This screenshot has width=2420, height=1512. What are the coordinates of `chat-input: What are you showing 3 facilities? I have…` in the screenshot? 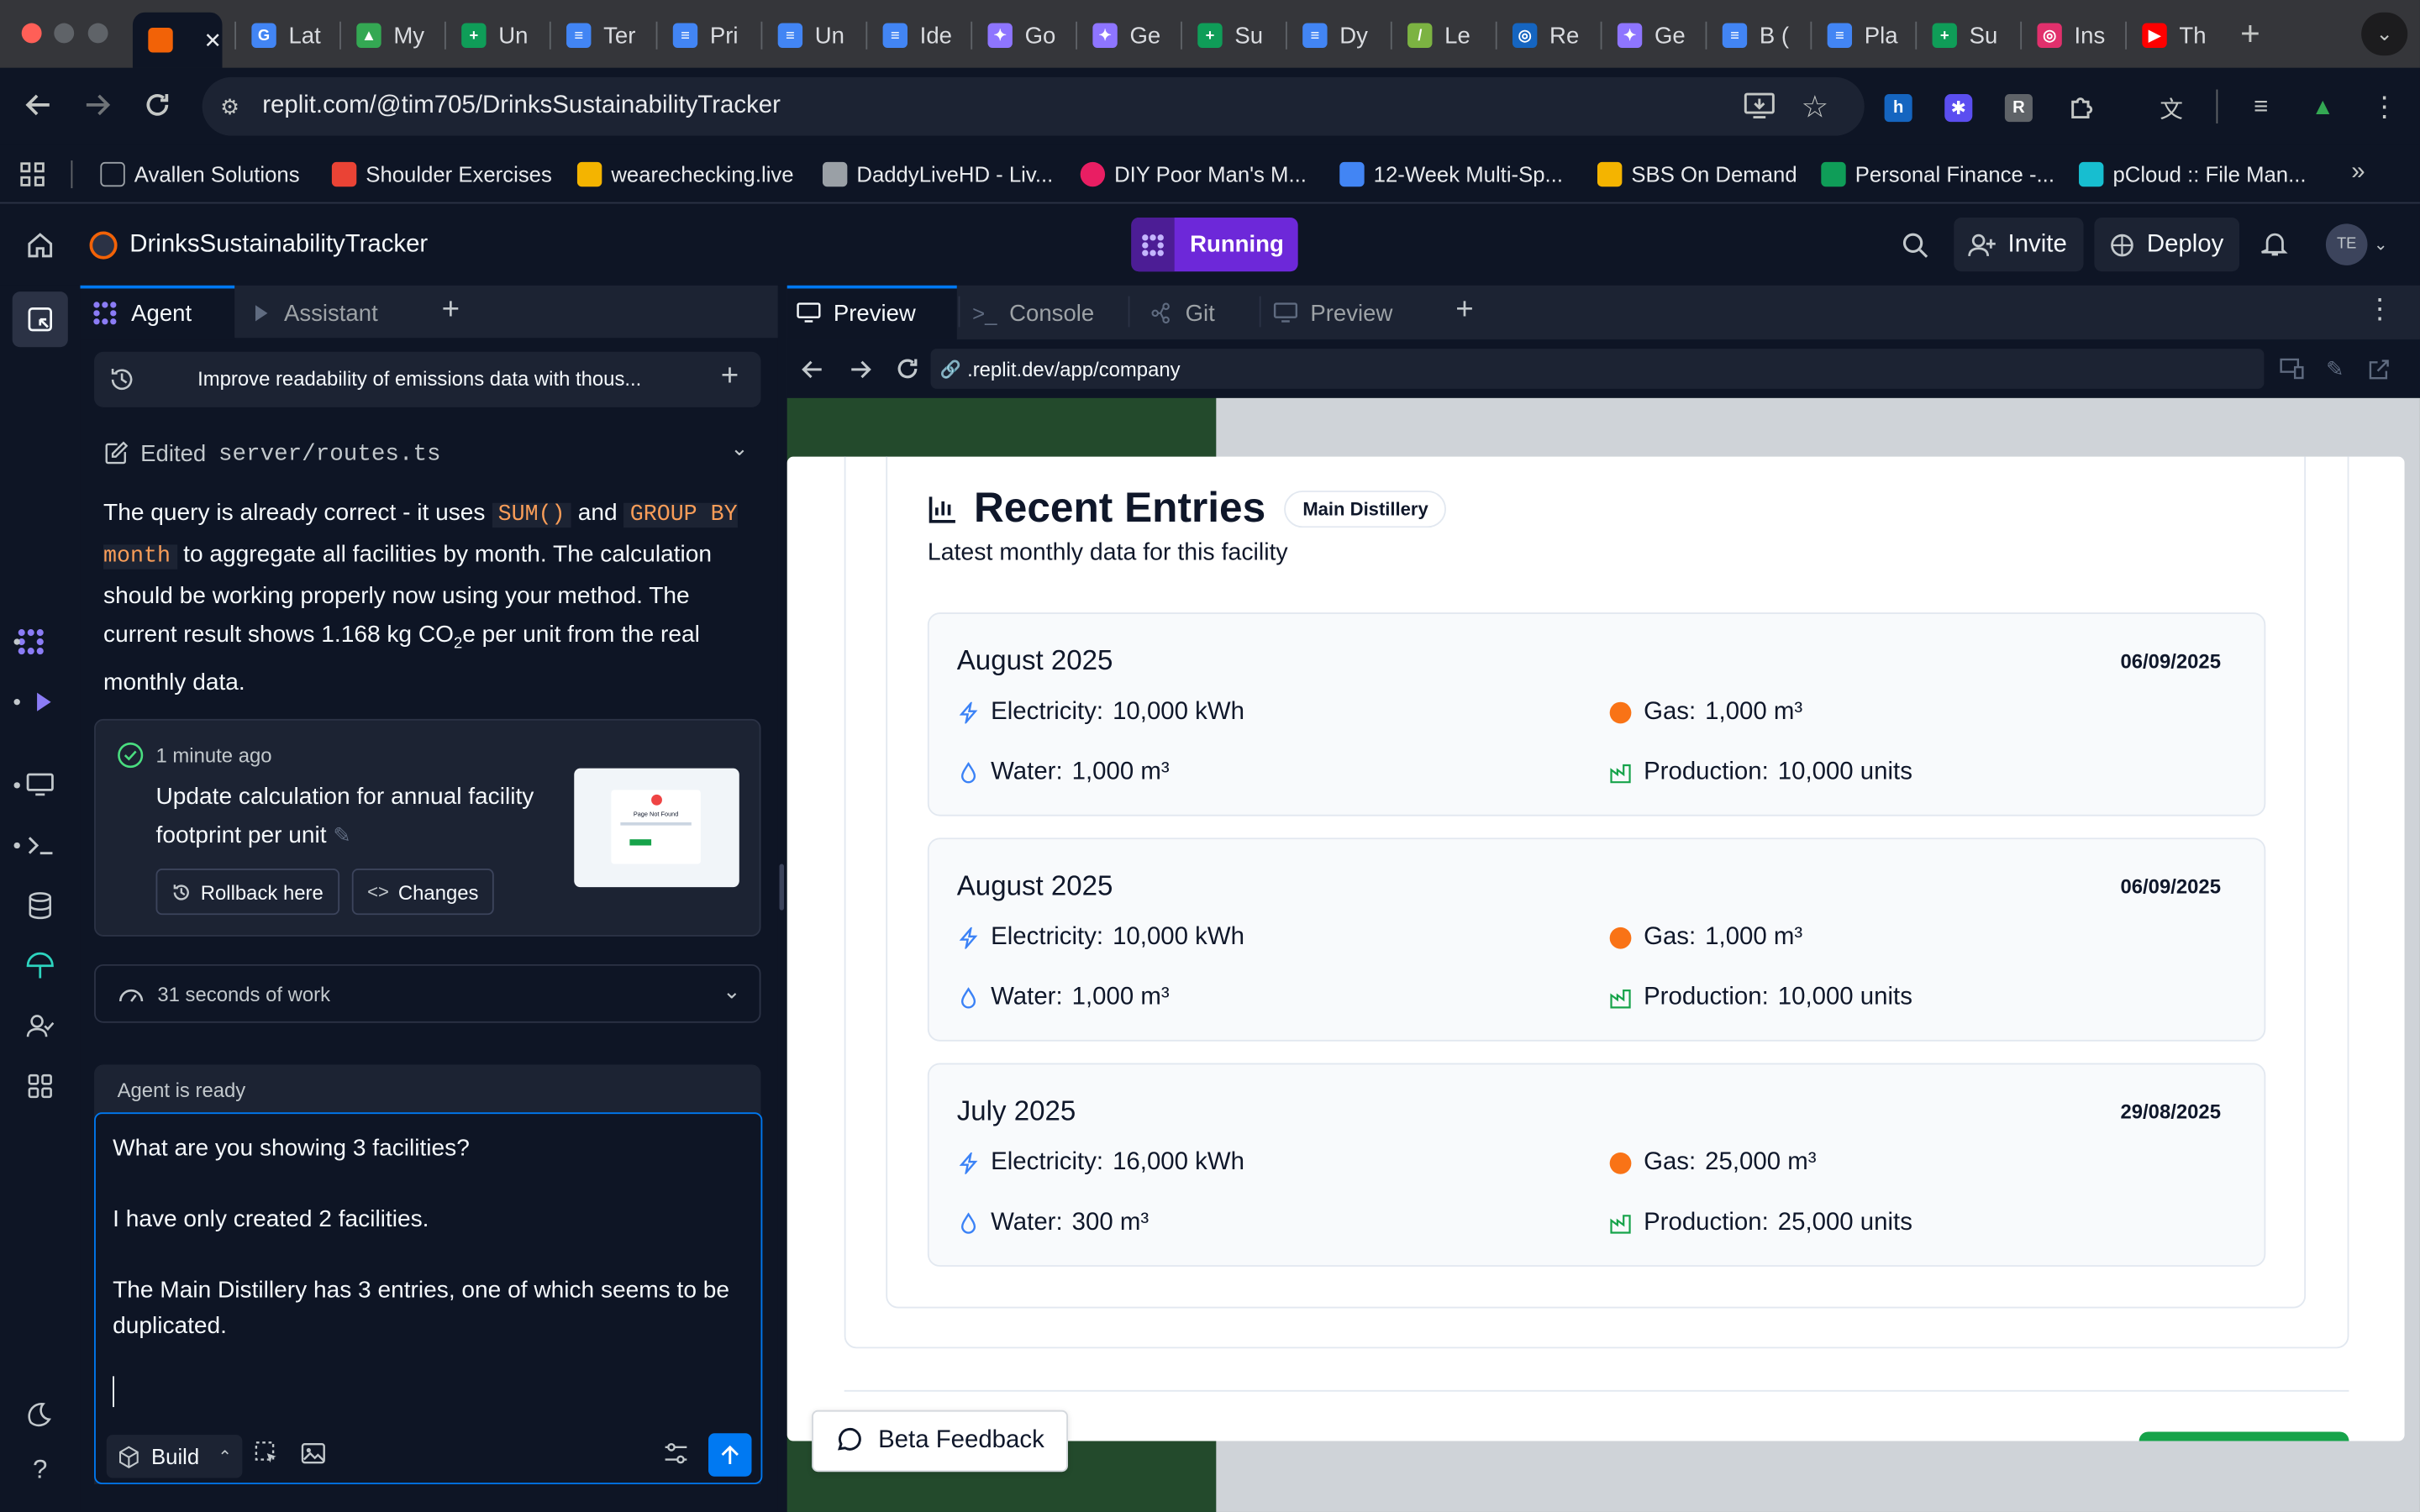 It's located at (428, 1298).